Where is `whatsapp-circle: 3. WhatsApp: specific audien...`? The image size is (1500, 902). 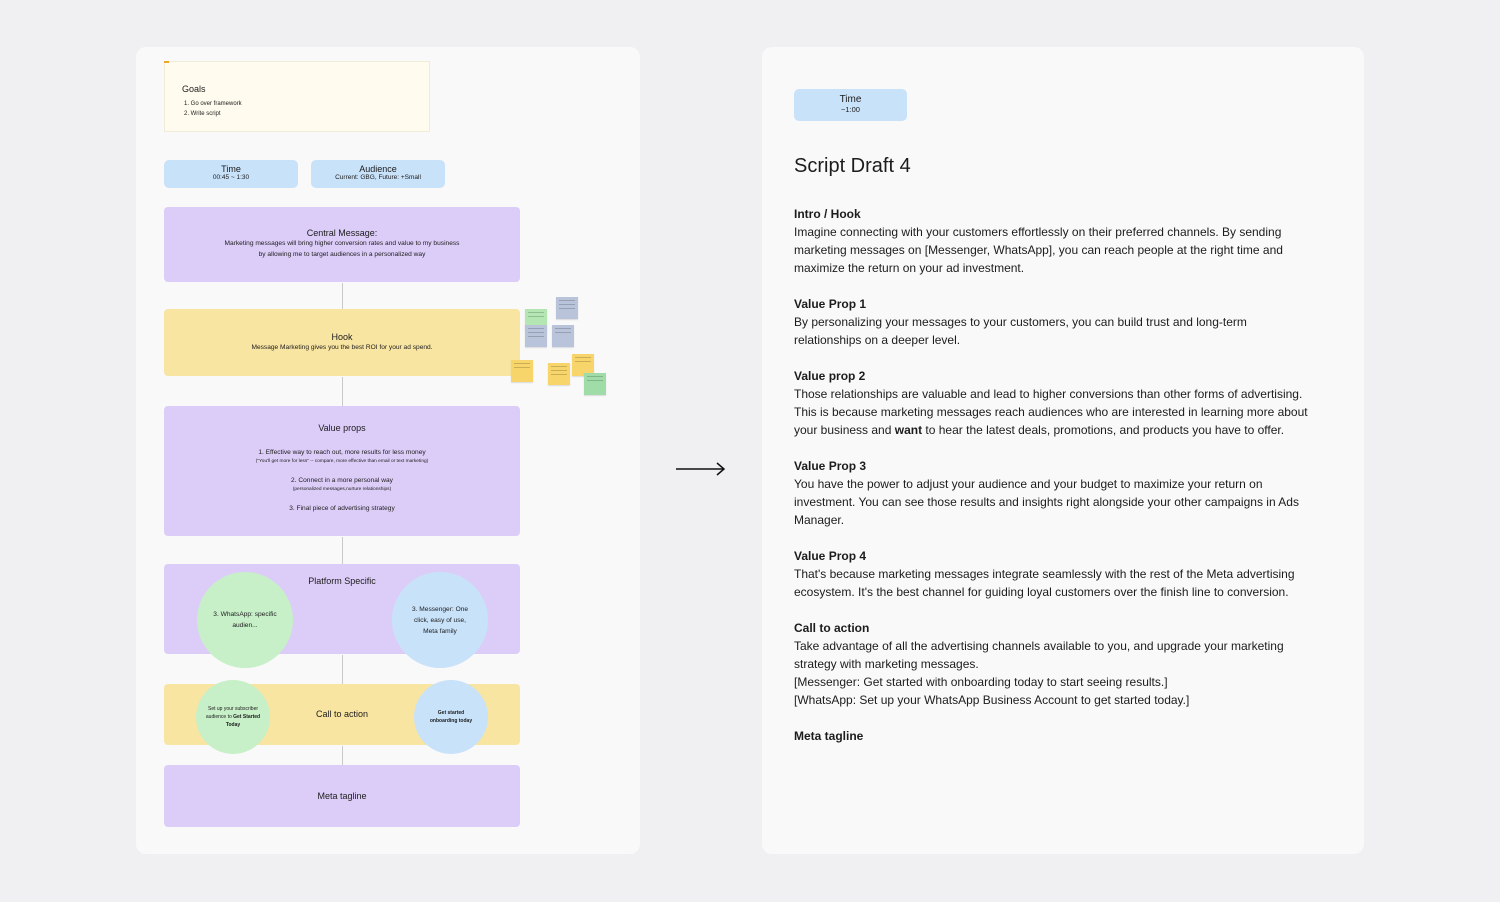 whatsapp-circle: 3. WhatsApp: specific audien... is located at coordinates (245, 620).